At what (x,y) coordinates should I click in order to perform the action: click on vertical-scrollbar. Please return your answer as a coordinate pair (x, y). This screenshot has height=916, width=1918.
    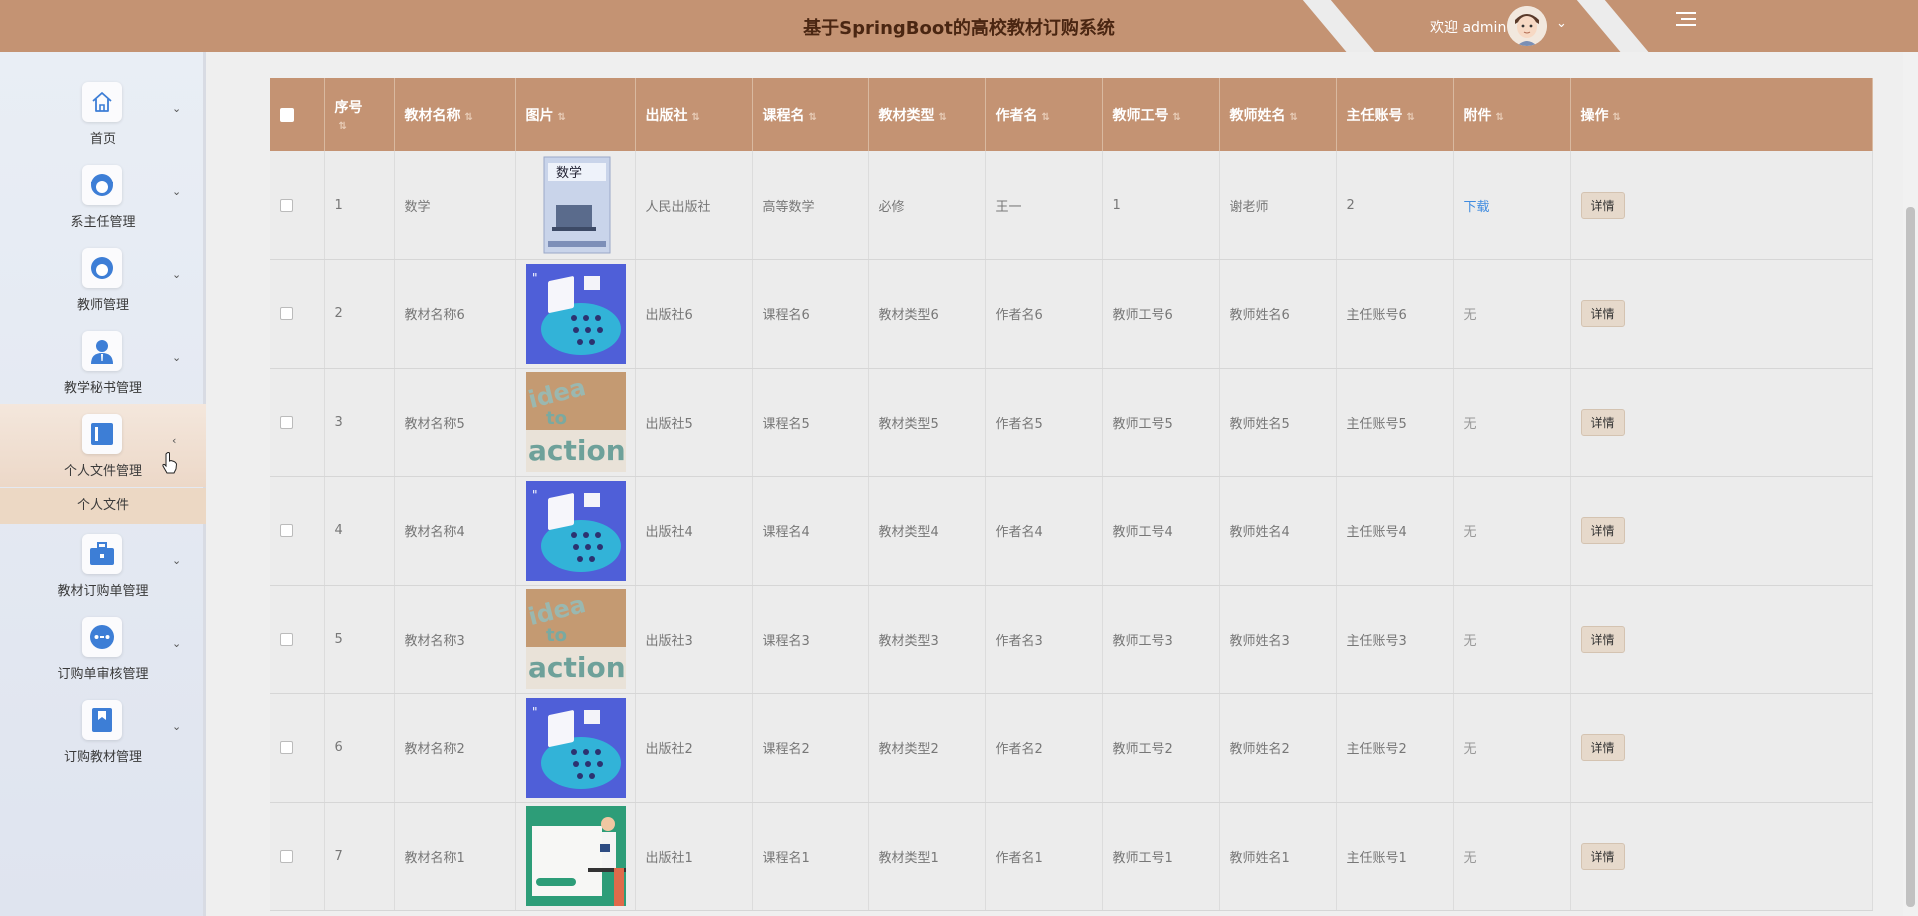
    Looking at the image, I should click on (1910, 484).